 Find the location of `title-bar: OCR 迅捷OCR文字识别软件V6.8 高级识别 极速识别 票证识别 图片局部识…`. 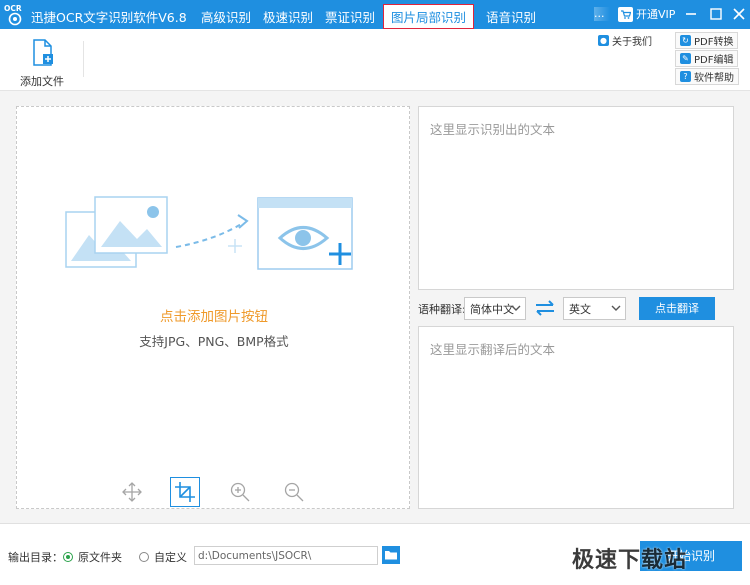

title-bar: OCR 迅捷OCR文字识别软件V6.8 高级识别 极速识别 票证识别 图片局部识… is located at coordinates (375, 14).